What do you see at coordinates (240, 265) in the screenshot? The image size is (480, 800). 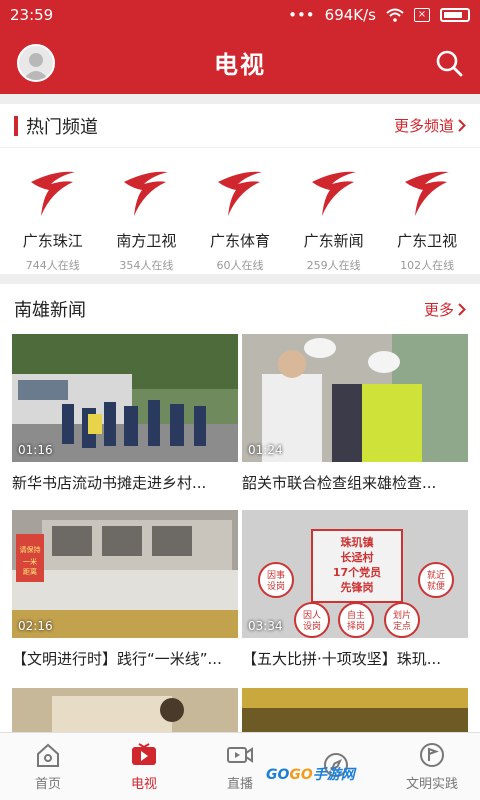 I see `channel-viewers: 60人在线` at bounding box center [240, 265].